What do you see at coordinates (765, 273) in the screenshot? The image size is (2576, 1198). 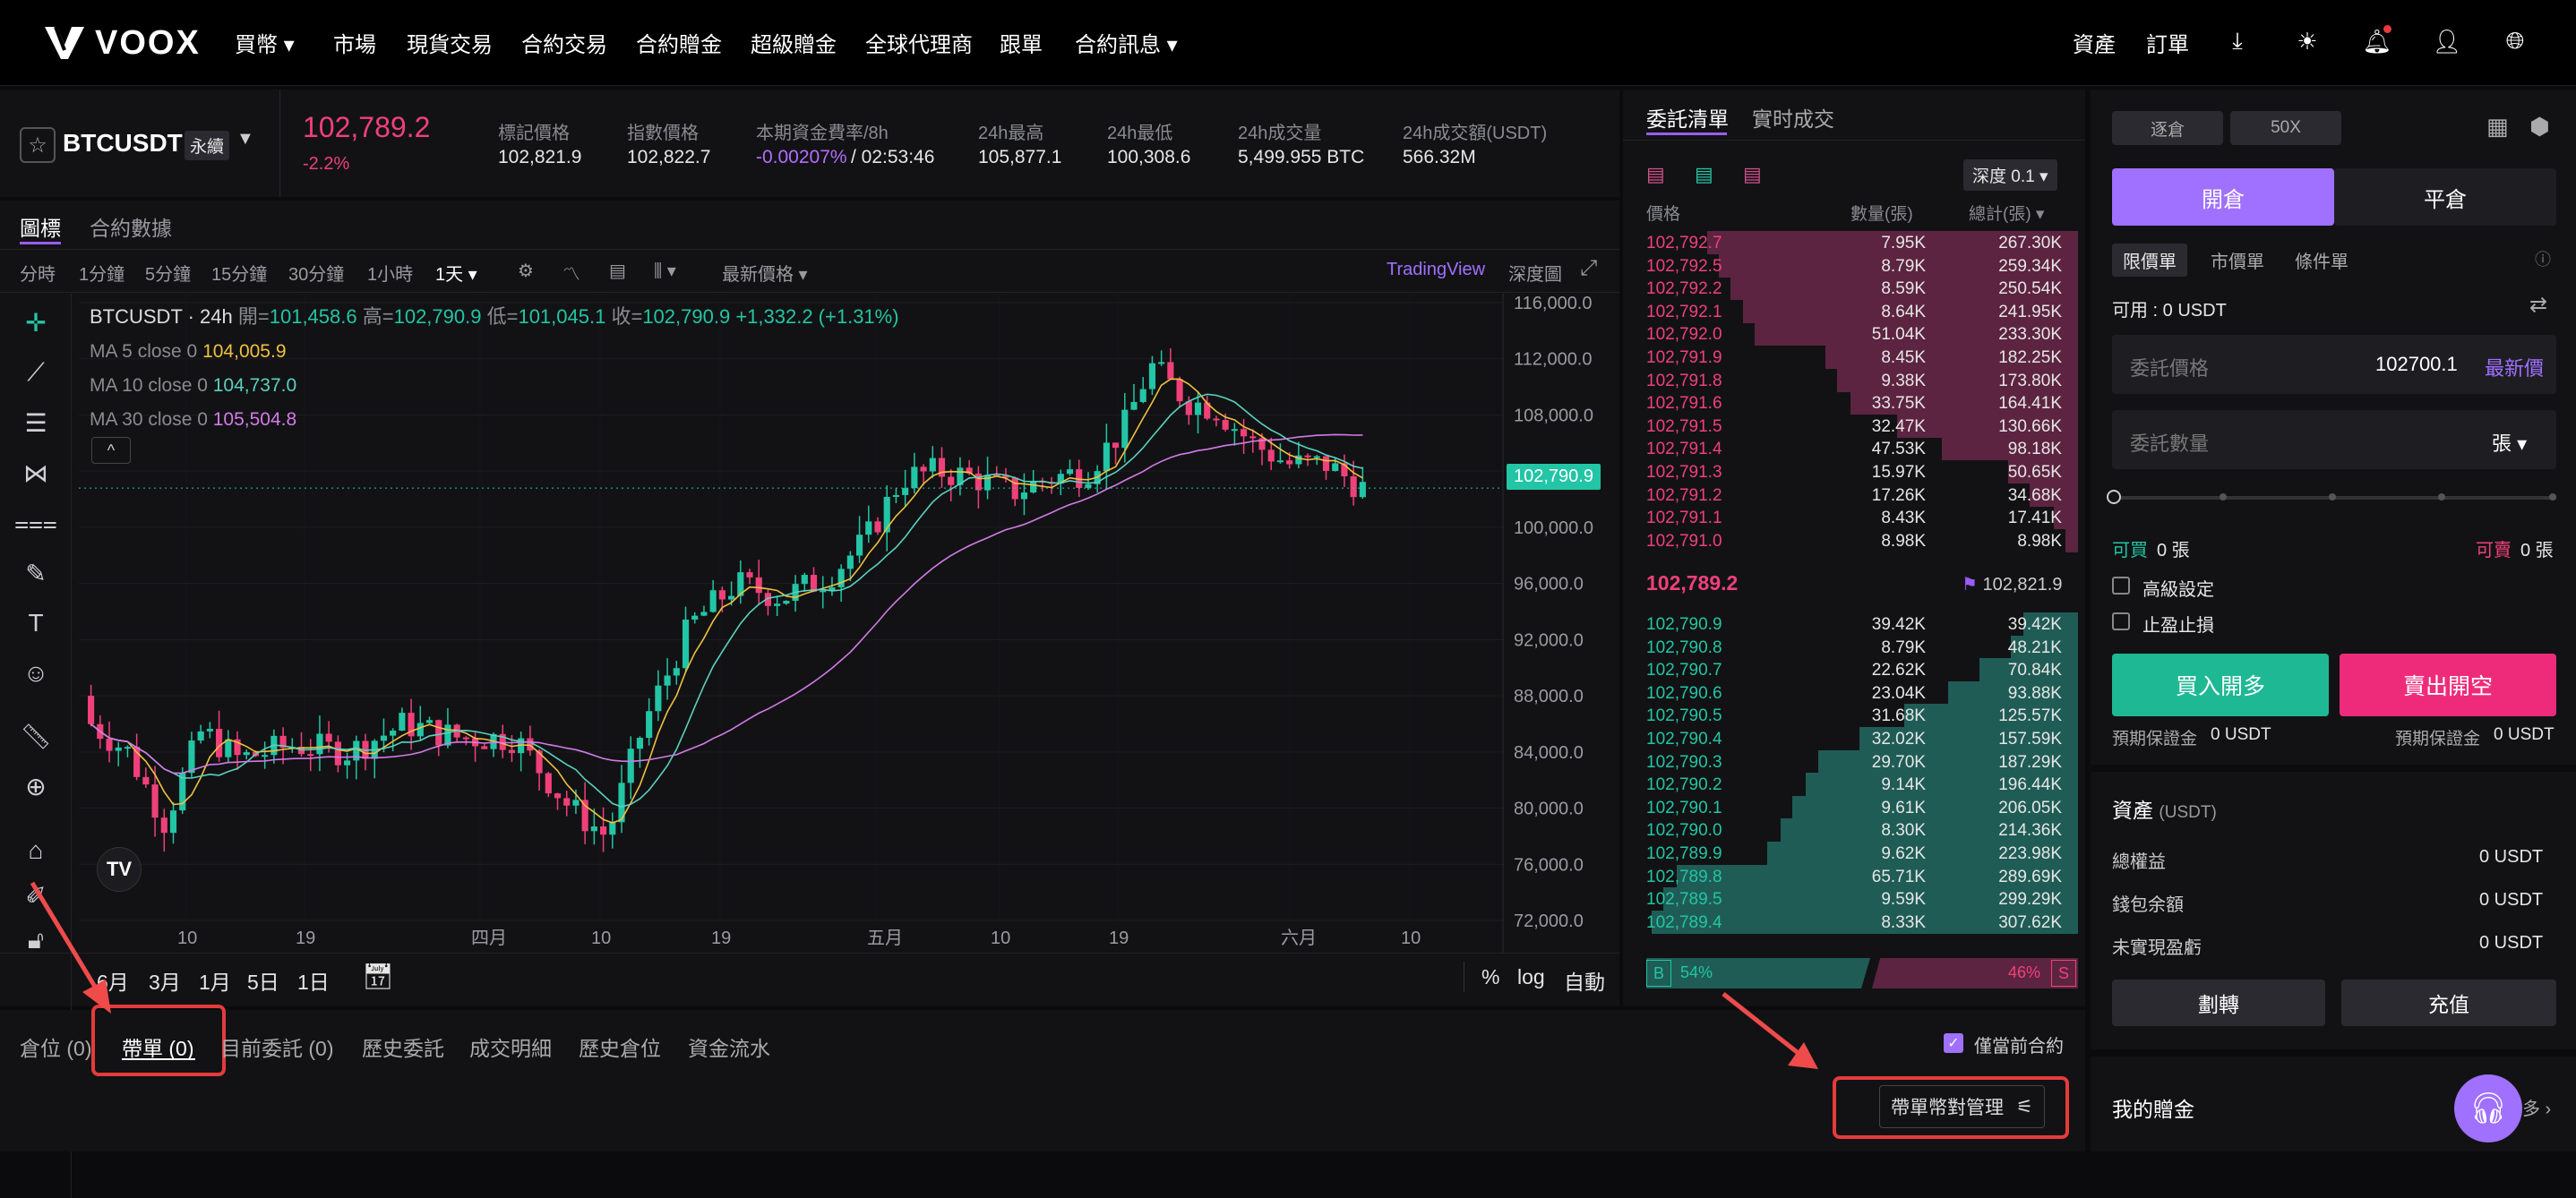 I see `price-source-select: 最新價格 ▾` at bounding box center [765, 273].